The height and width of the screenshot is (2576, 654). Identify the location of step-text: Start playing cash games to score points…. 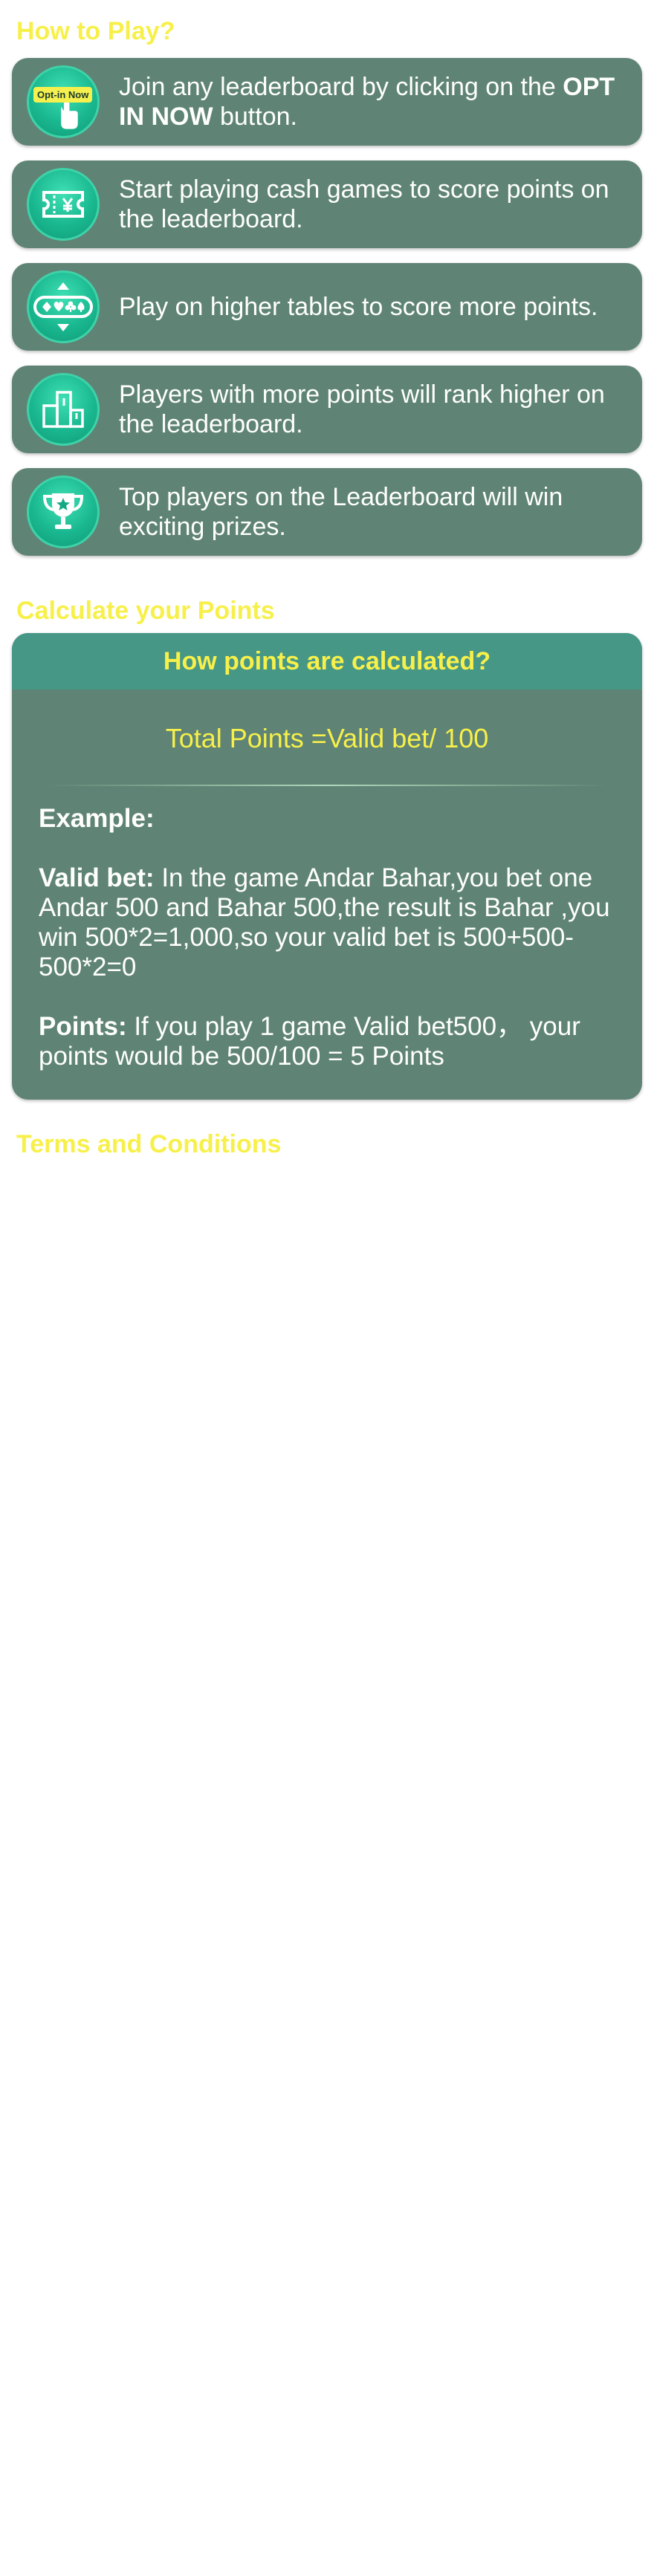
(364, 204).